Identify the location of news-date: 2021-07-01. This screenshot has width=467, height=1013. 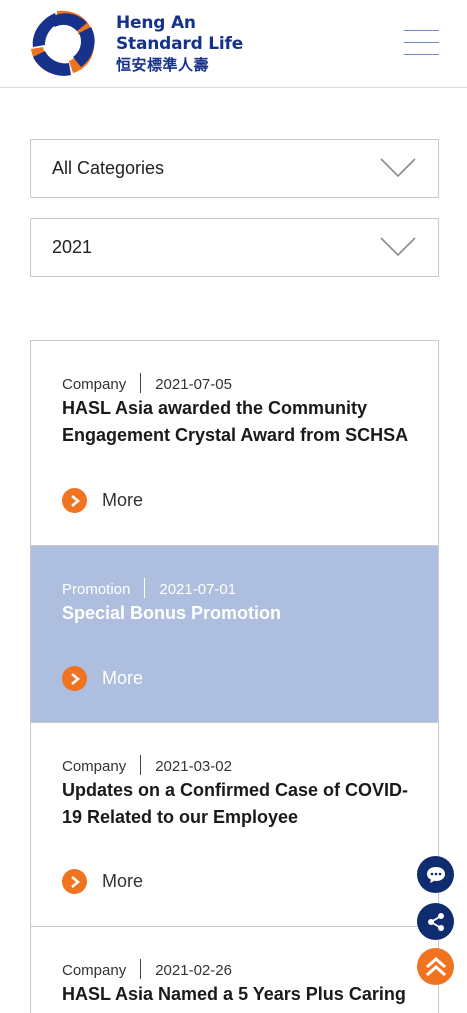
(198, 589).